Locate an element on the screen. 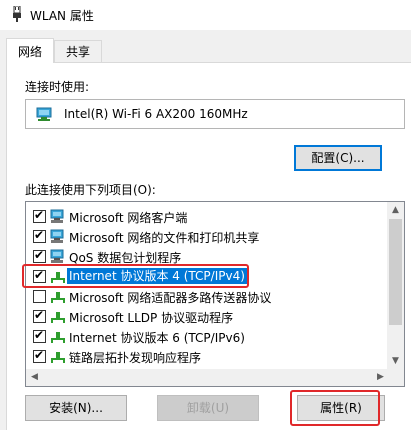  connect-using-label: 连接时使用: is located at coordinates (57, 87).